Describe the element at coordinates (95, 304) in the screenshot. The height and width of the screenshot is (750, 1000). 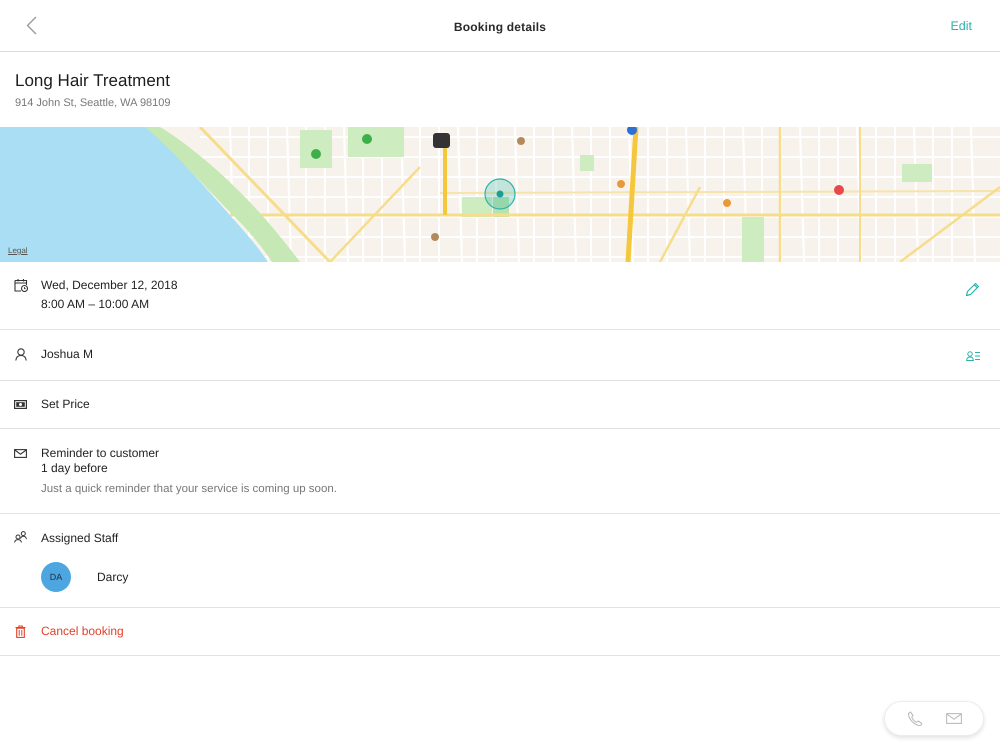
I see `booking-time: 8:00 AM – 10:00 AM` at that location.